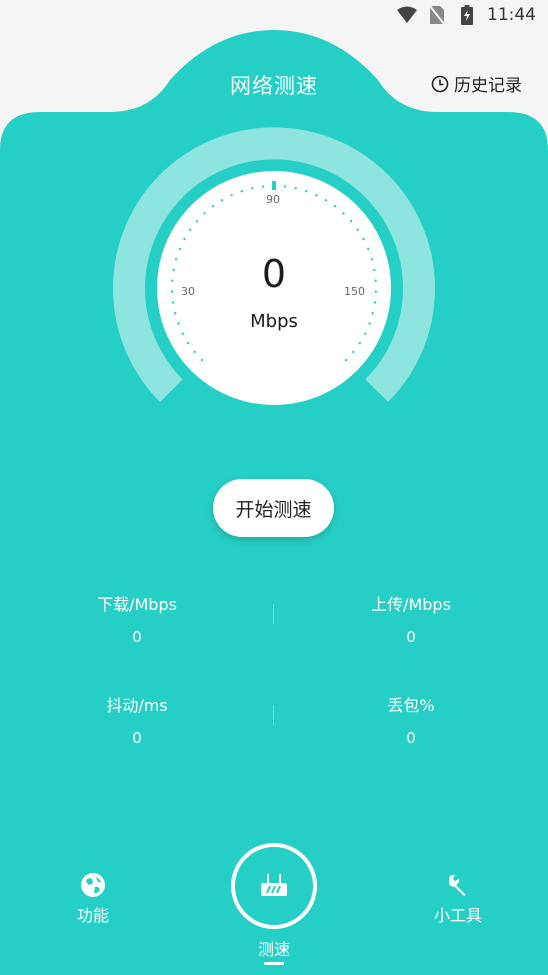 This screenshot has width=548, height=975. What do you see at coordinates (92, 915) in the screenshot?
I see `nav-features-label: 功能` at bounding box center [92, 915].